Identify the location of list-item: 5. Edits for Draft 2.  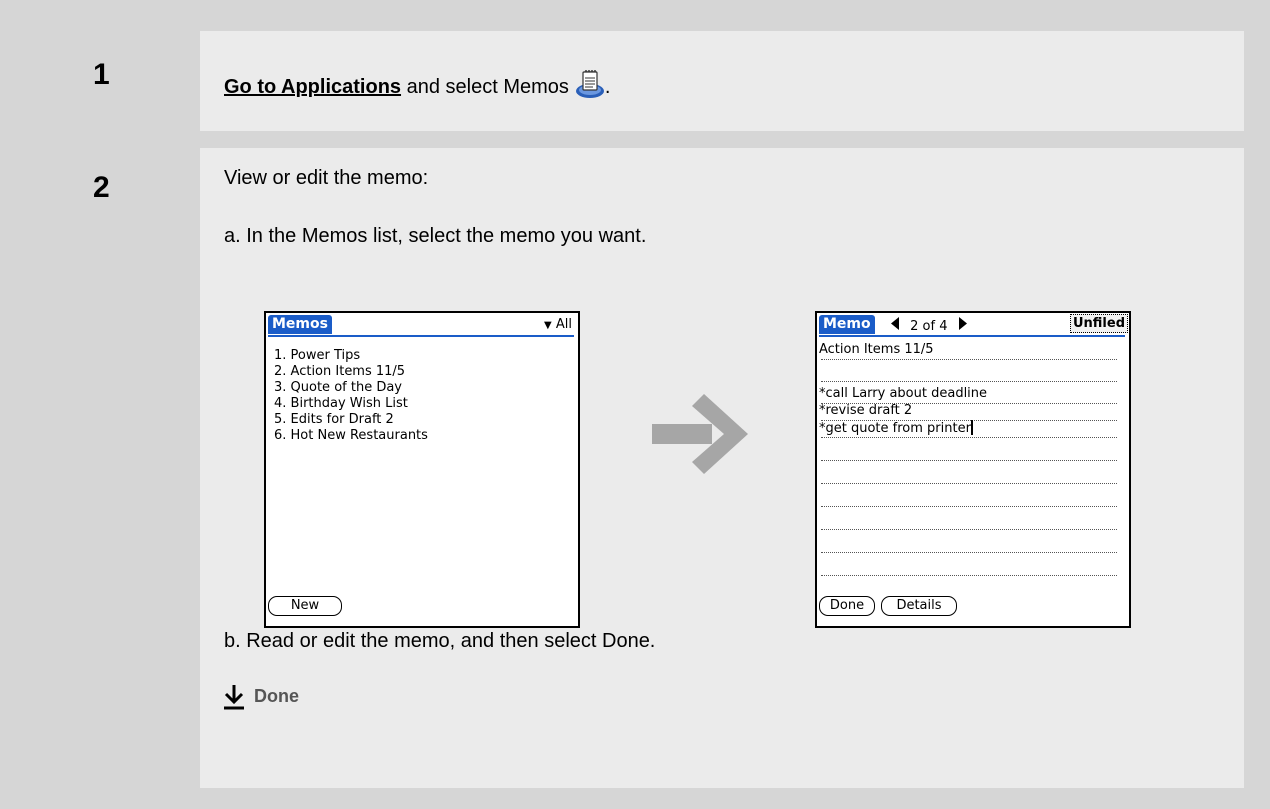
(334, 419).